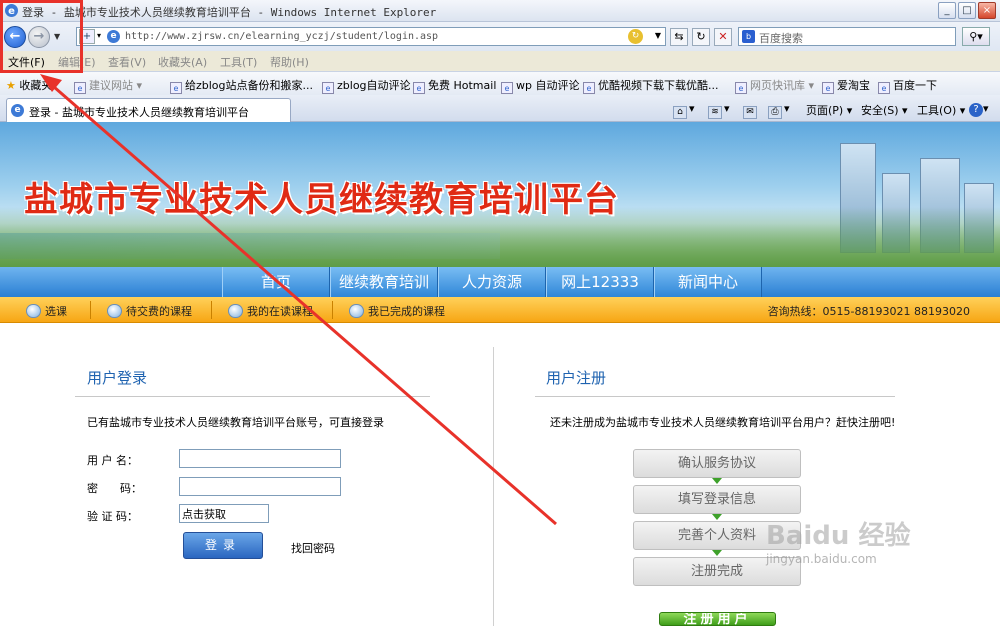 This screenshot has height=626, width=1000. I want to click on login-button: 登录, so click(223, 545).